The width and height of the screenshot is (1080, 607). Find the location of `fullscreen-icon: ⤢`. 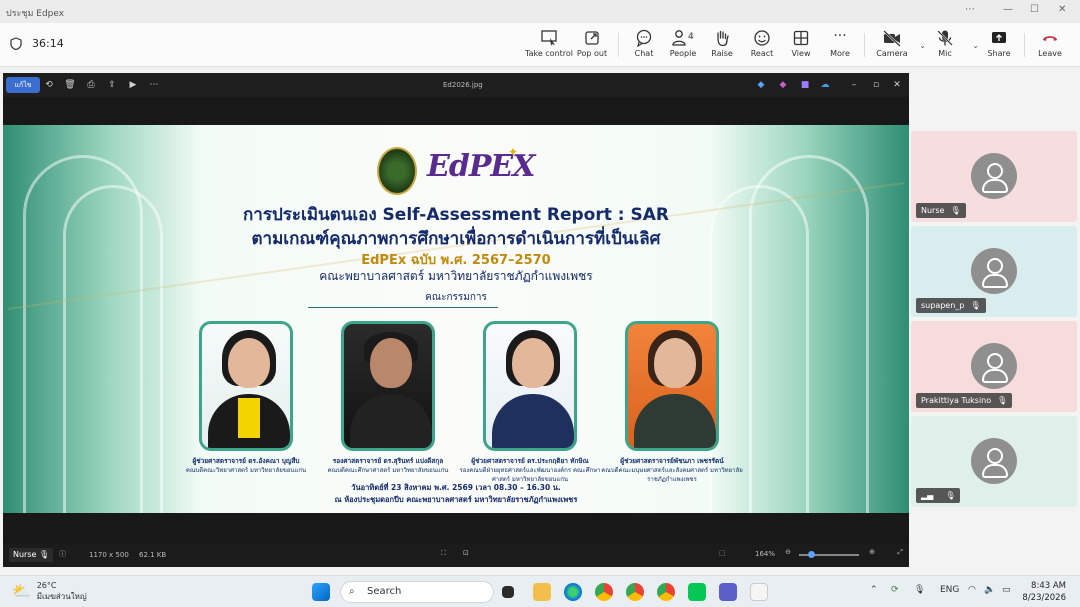

fullscreen-icon: ⤢ is located at coordinates (900, 552).